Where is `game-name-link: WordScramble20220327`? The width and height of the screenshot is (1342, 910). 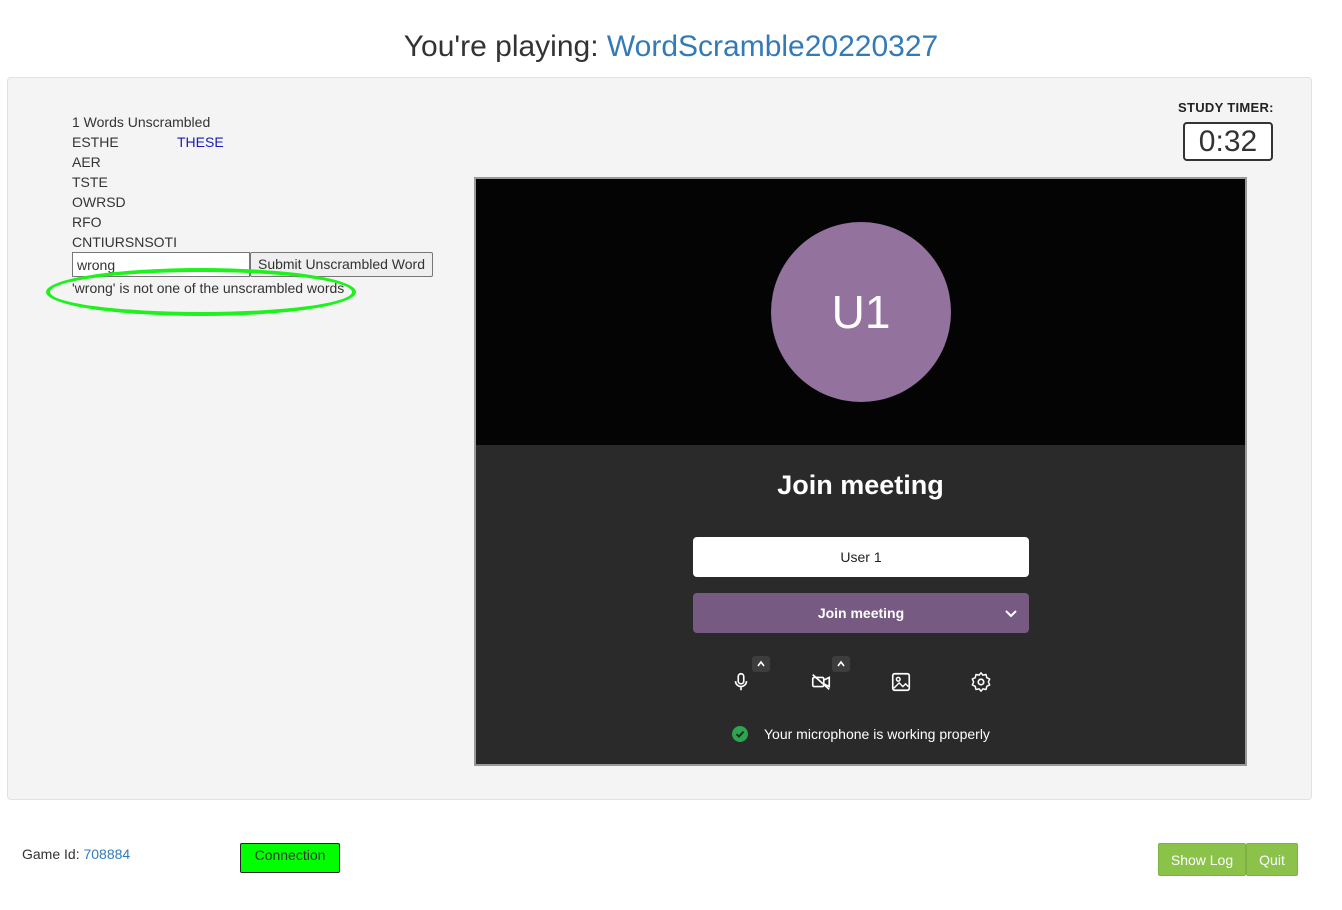 game-name-link: WordScramble20220327 is located at coordinates (772, 46).